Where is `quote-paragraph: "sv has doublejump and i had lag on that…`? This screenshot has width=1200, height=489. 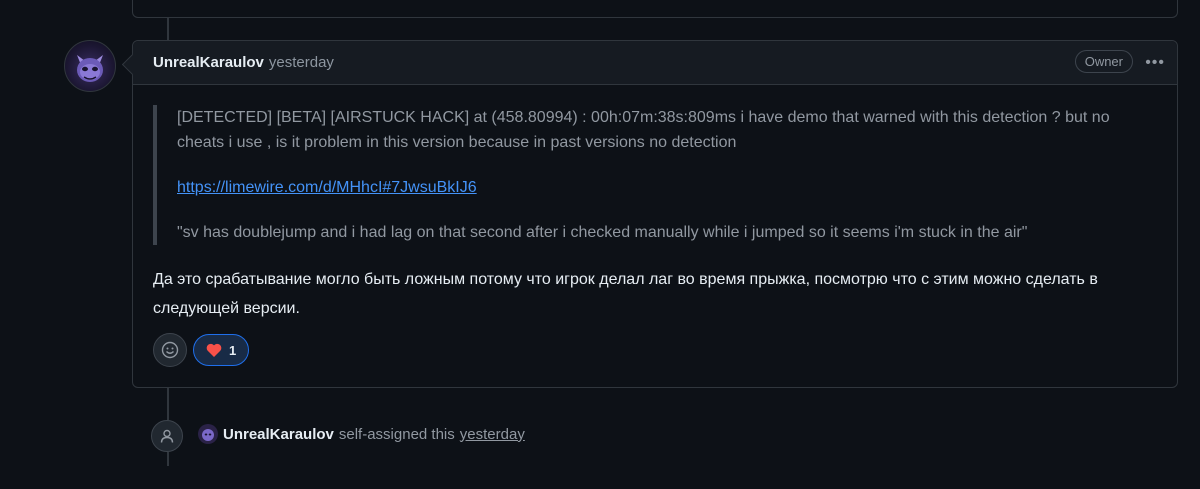
quote-paragraph: "sv has doublejump and i had lag on that… is located at coordinates (602, 232).